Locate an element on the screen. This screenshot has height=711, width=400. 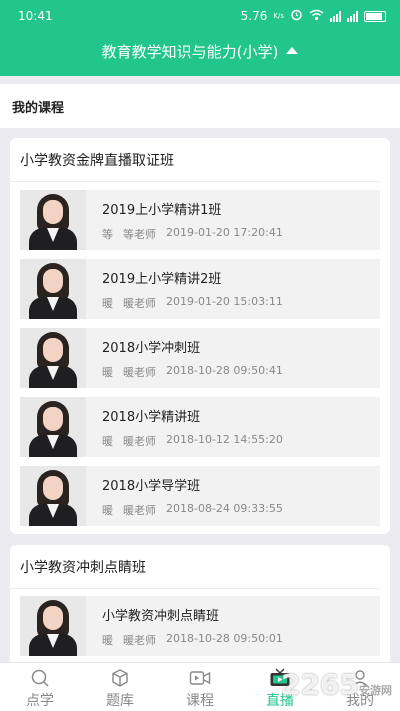
course-name: 2019上小学精讲1班 is located at coordinates (162, 210).